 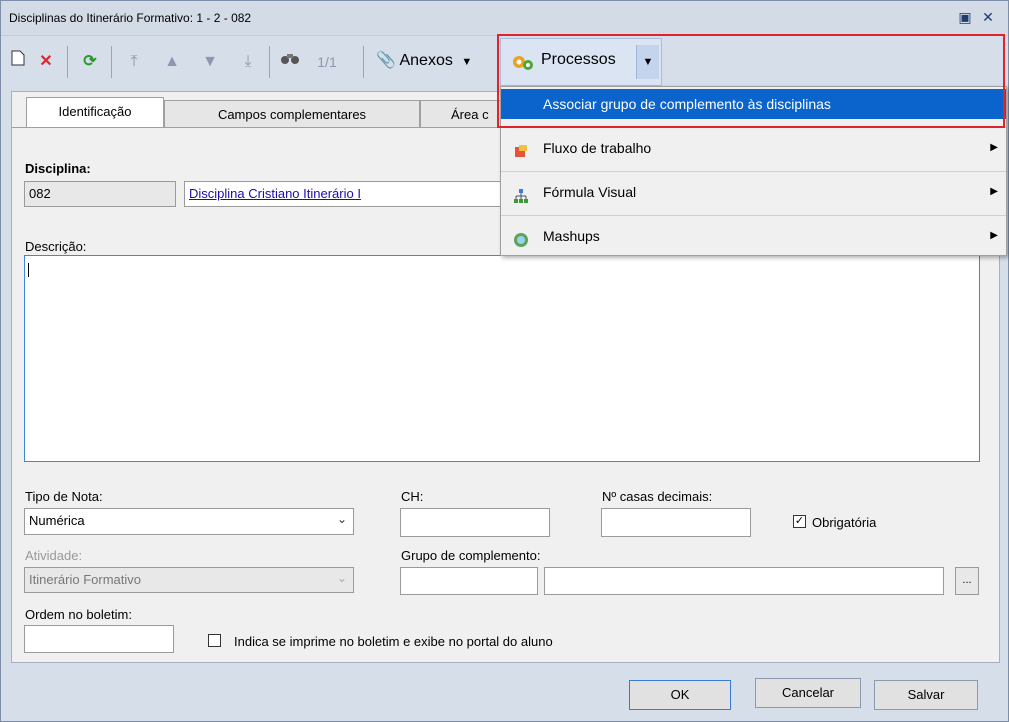 What do you see at coordinates (471, 555) in the screenshot?
I see `grupo-complemento-label: Grupo de complemento:` at bounding box center [471, 555].